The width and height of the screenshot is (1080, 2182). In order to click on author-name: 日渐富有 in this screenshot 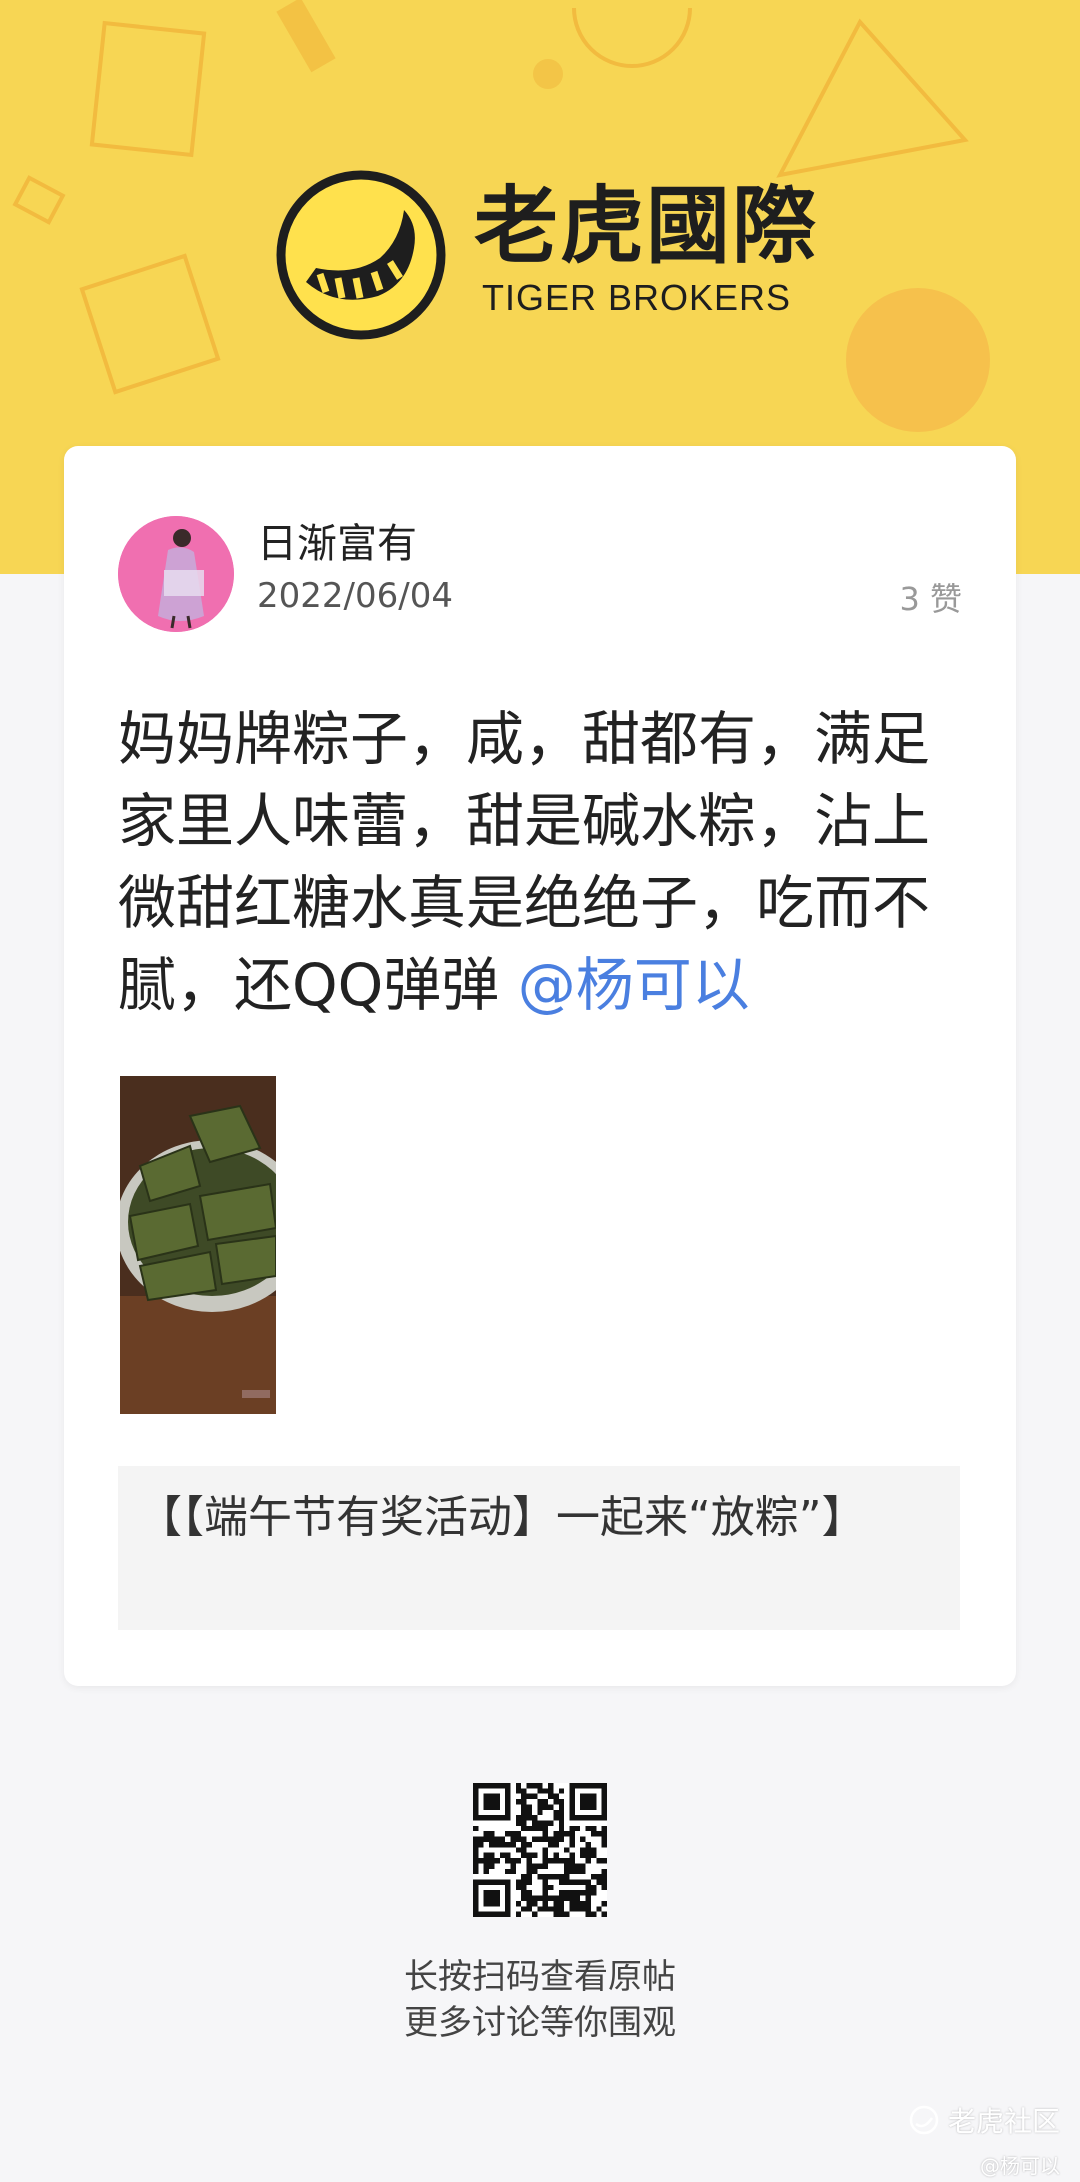, I will do `click(337, 544)`.